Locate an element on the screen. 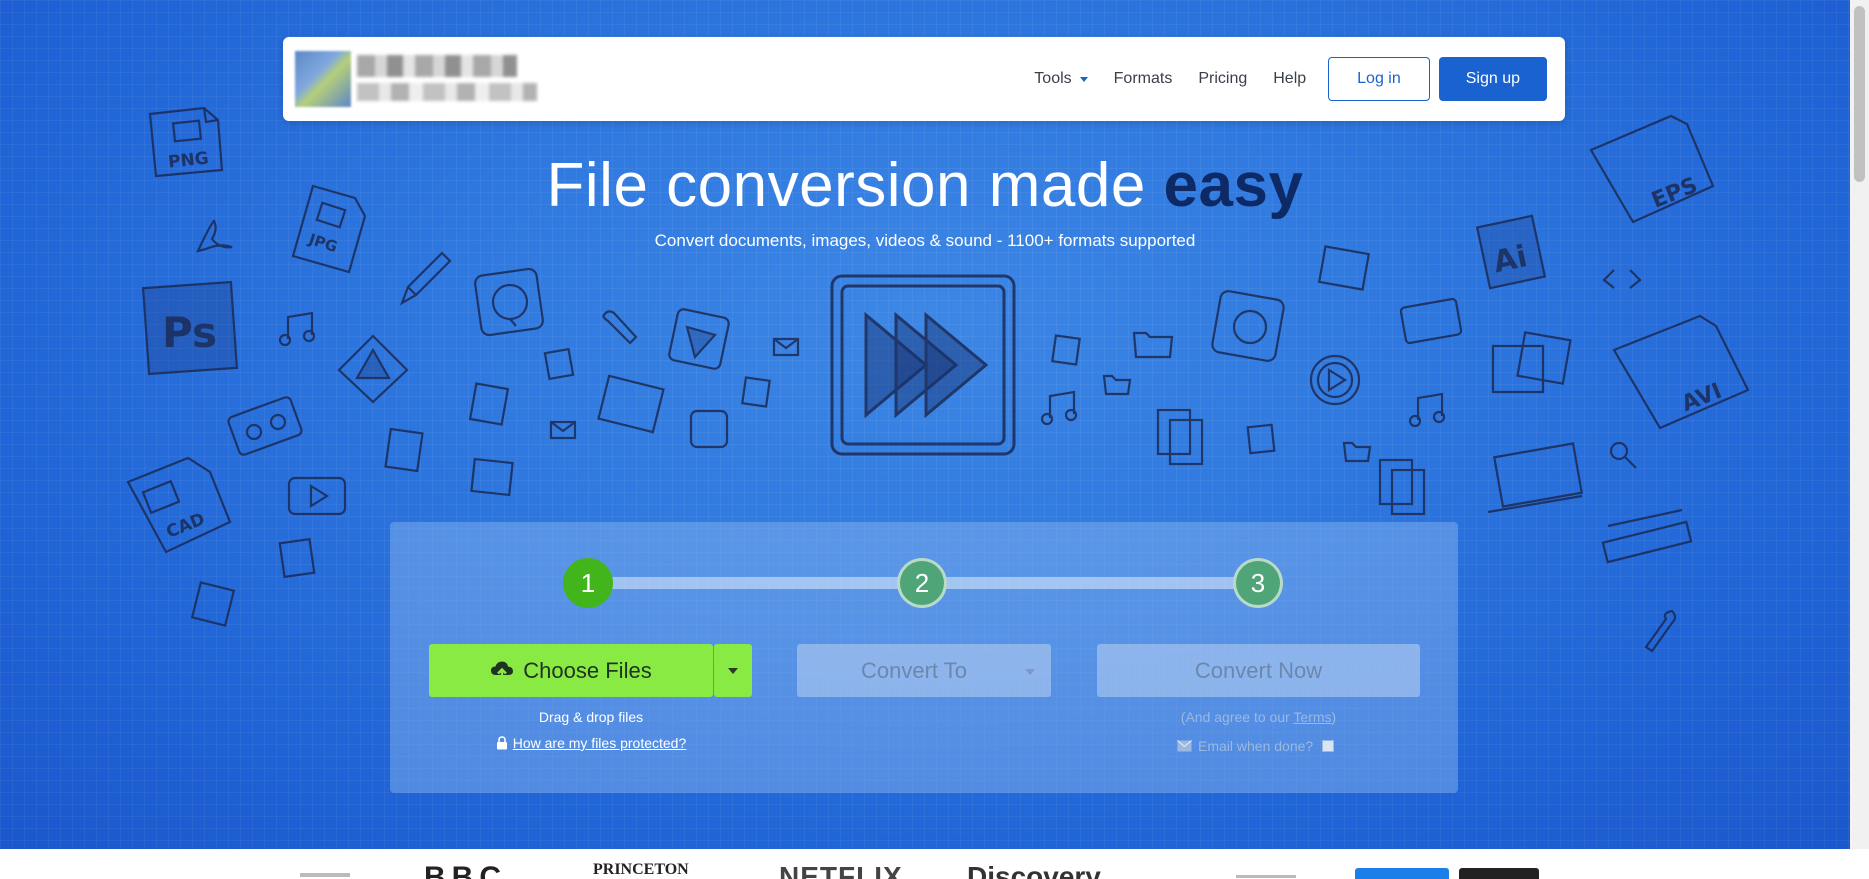 The image size is (1869, 879). agree-prefix: (And agree to our is located at coordinates (1237, 717).